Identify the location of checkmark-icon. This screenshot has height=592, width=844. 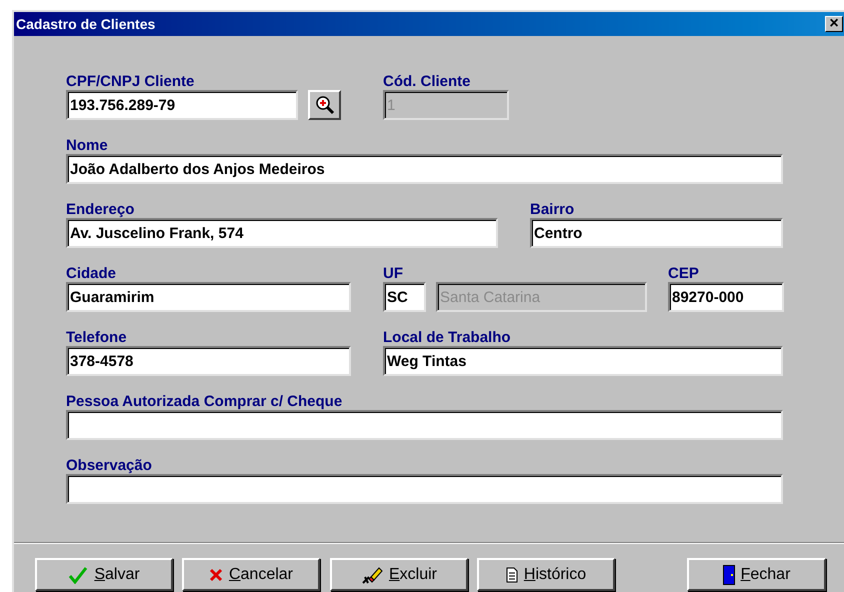
(78, 575).